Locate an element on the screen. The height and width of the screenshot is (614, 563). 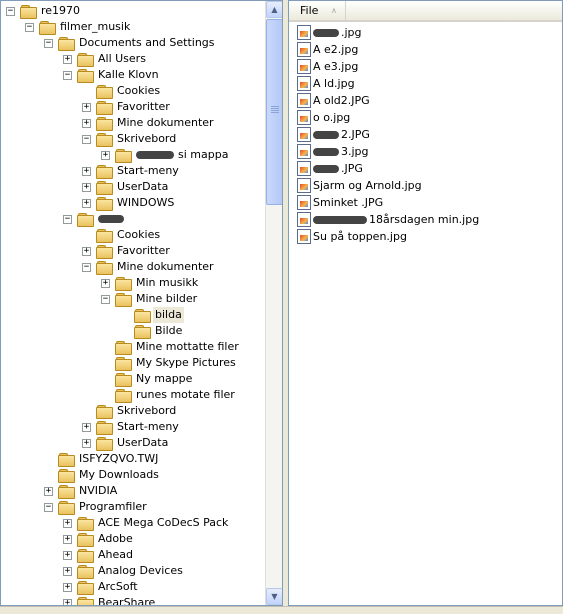
tree-item: − Programfiler is located at coordinates (133, 507).